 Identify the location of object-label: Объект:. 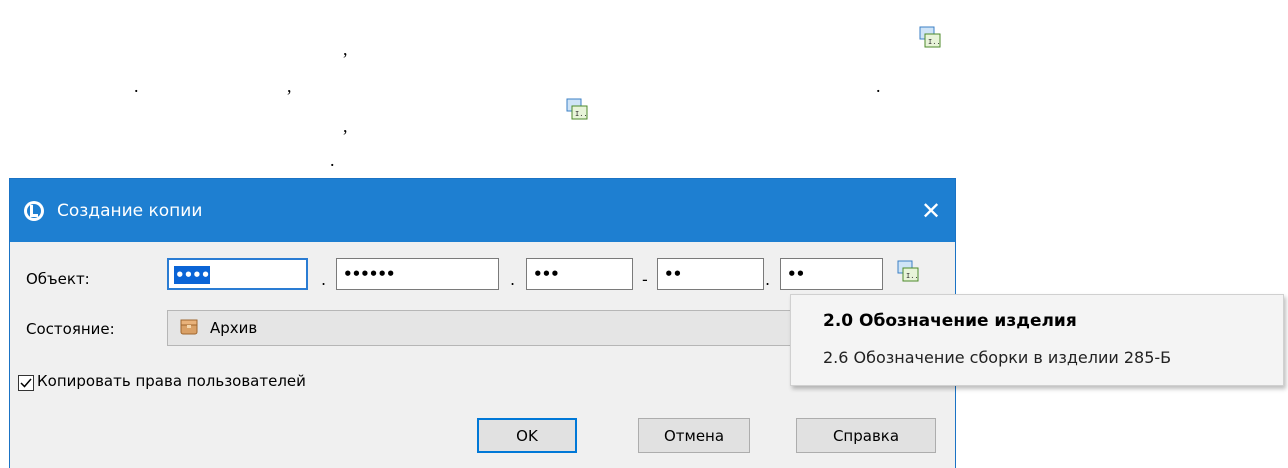
(58, 279).